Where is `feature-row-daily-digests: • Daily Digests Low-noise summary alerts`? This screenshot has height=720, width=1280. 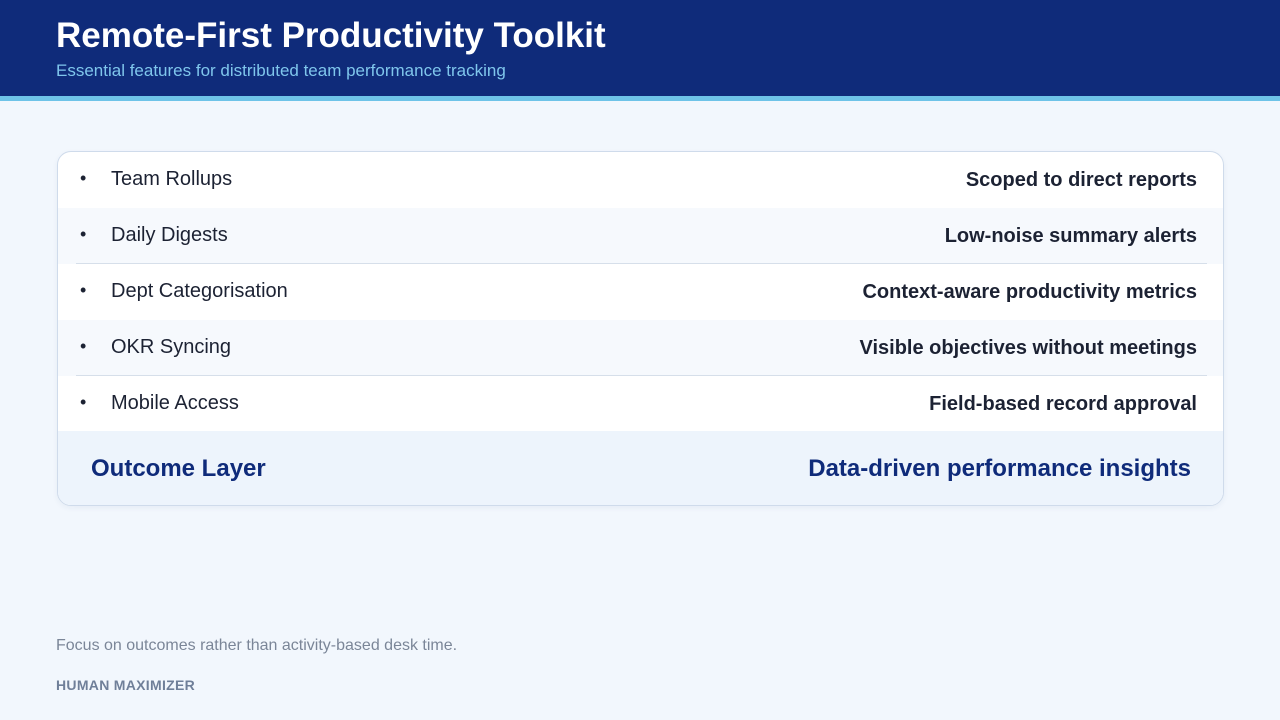
feature-row-daily-digests: • Daily Digests Low-noise summary alerts is located at coordinates (640, 236).